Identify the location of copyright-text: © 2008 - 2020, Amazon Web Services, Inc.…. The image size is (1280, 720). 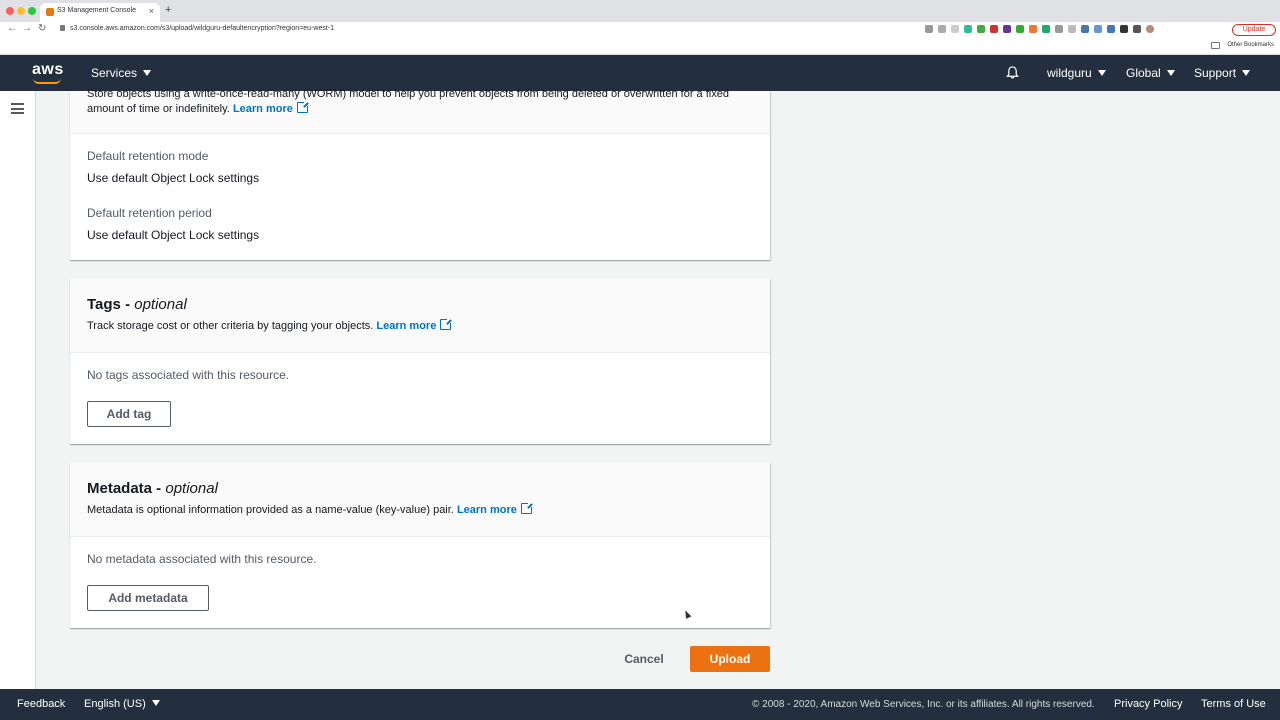
(923, 704).